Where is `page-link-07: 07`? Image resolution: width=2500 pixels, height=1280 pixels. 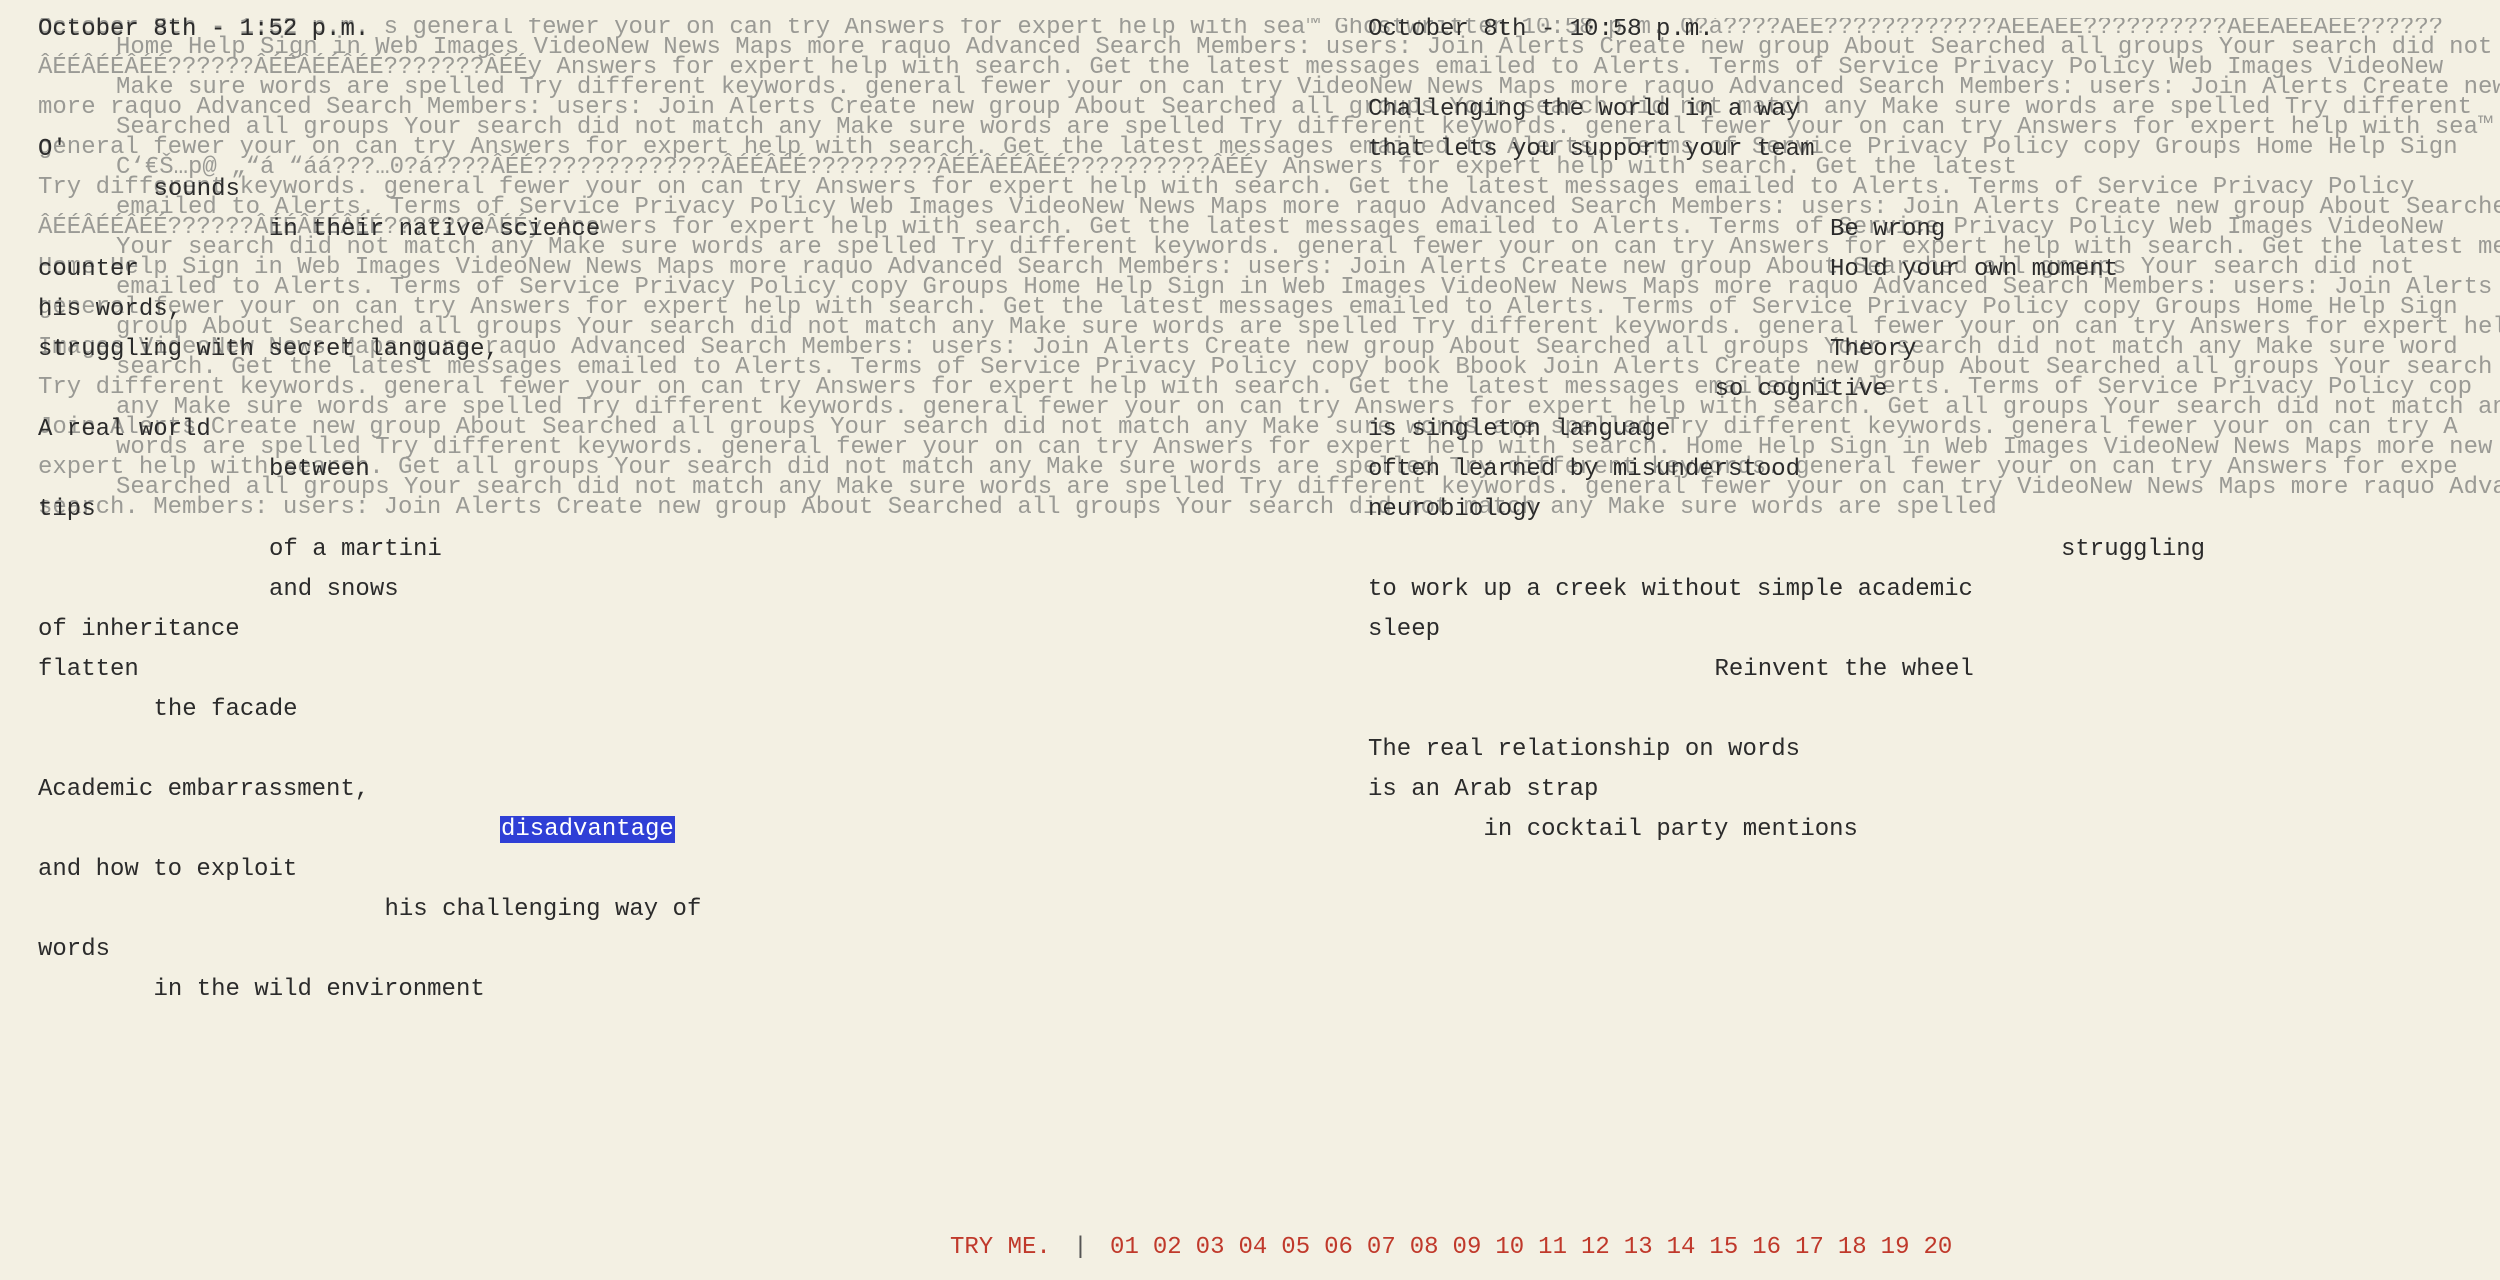
page-link-07: 07 is located at coordinates (1381, 1247).